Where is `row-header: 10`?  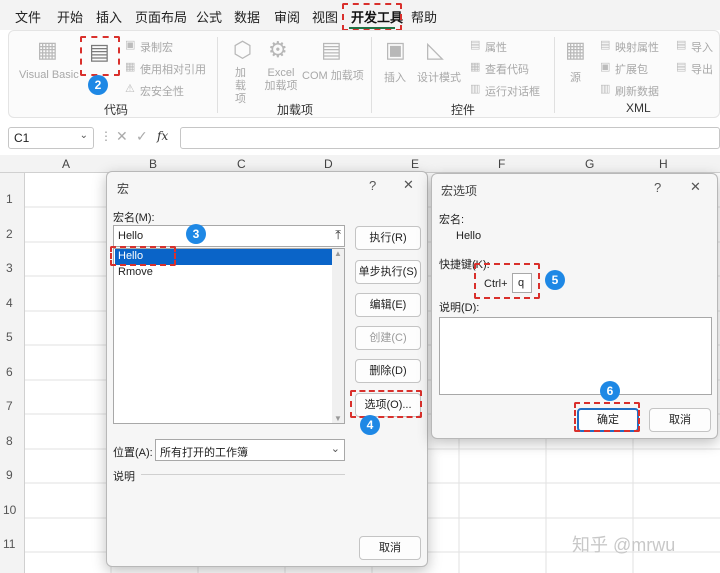 row-header: 10 is located at coordinates (9, 510).